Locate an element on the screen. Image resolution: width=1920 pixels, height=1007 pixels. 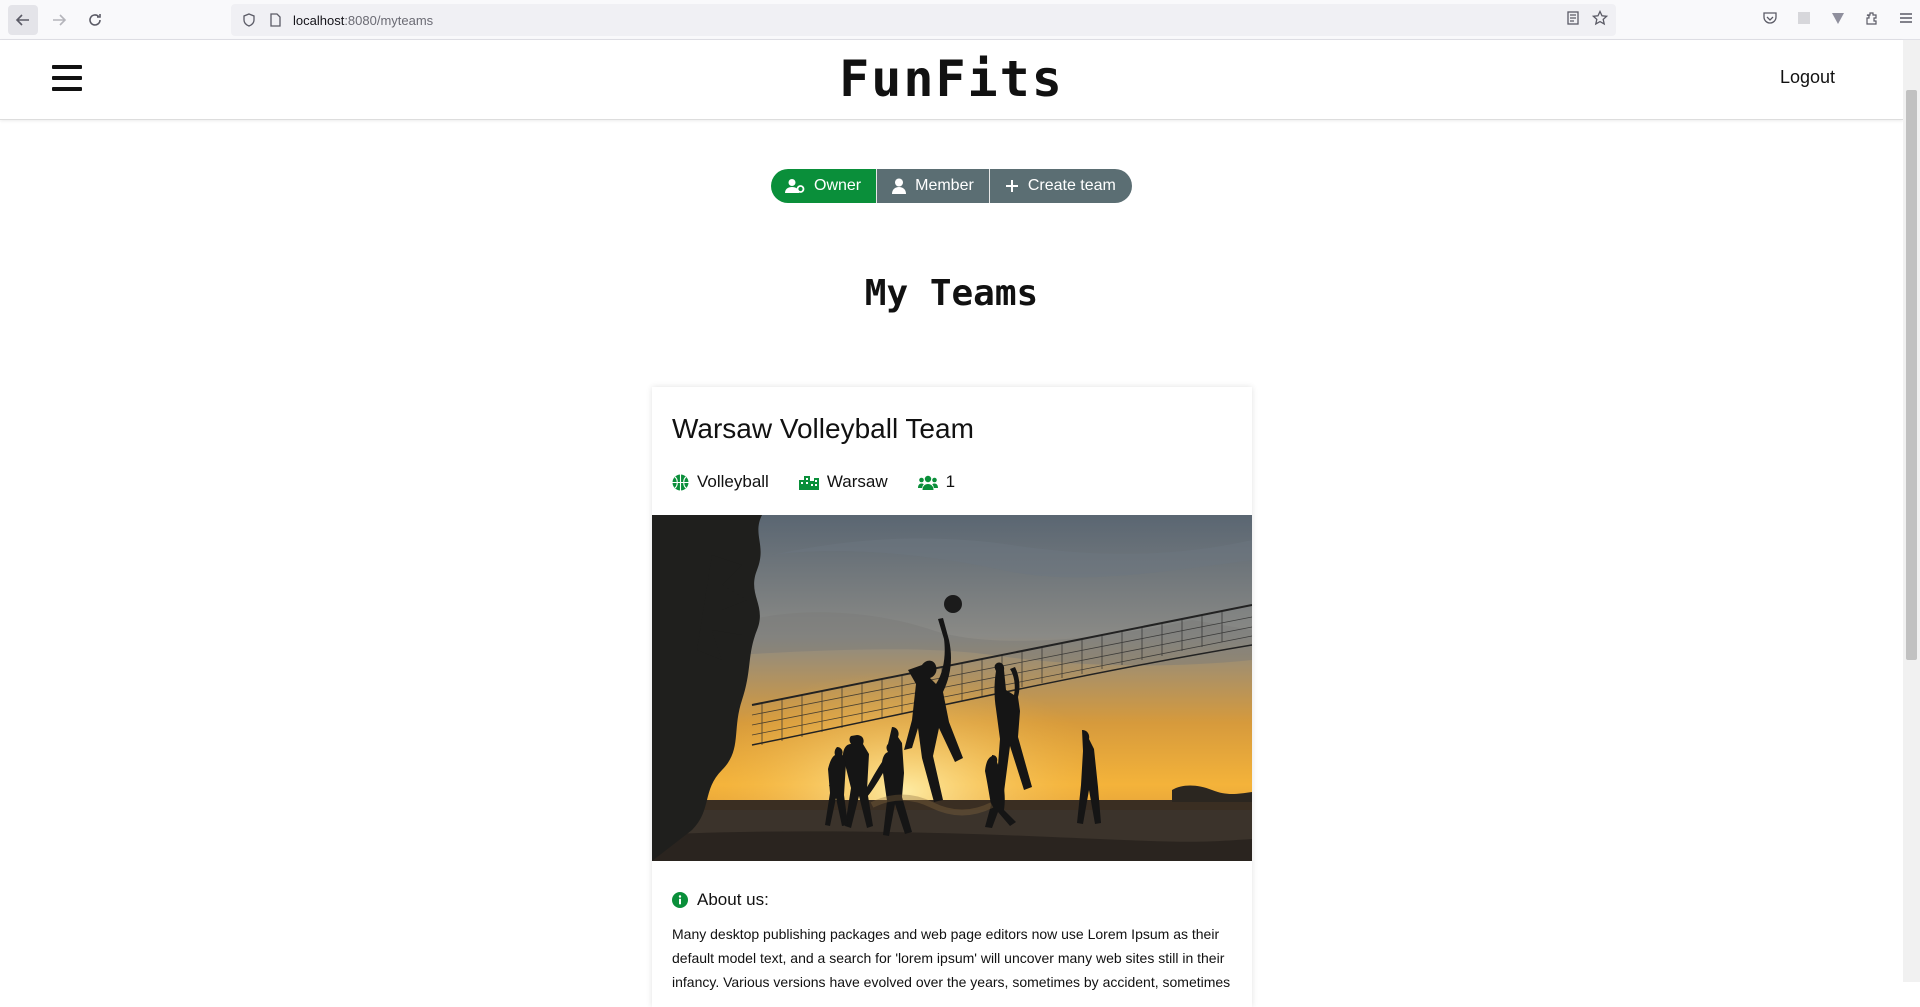
reader-view-icon is located at coordinates (1573, 20).